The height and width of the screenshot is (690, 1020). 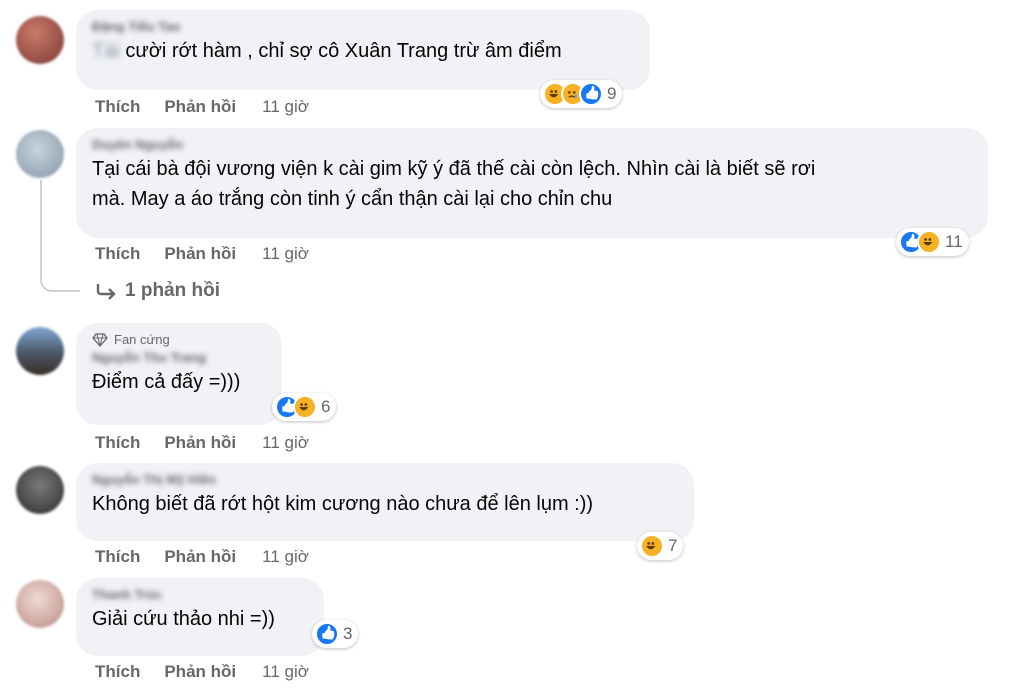 I want to click on author-name: Nguyễn Thị Mỹ Hiền, so click(x=385, y=480).